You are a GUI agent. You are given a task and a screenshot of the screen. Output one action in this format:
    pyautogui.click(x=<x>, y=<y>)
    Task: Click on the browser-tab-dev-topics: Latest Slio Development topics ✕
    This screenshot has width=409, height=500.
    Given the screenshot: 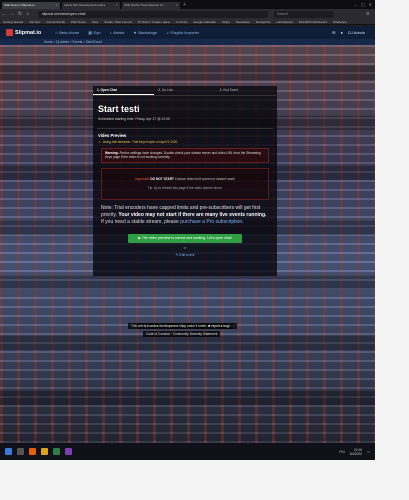 What is the action you would take?
    pyautogui.click(x=91, y=5)
    